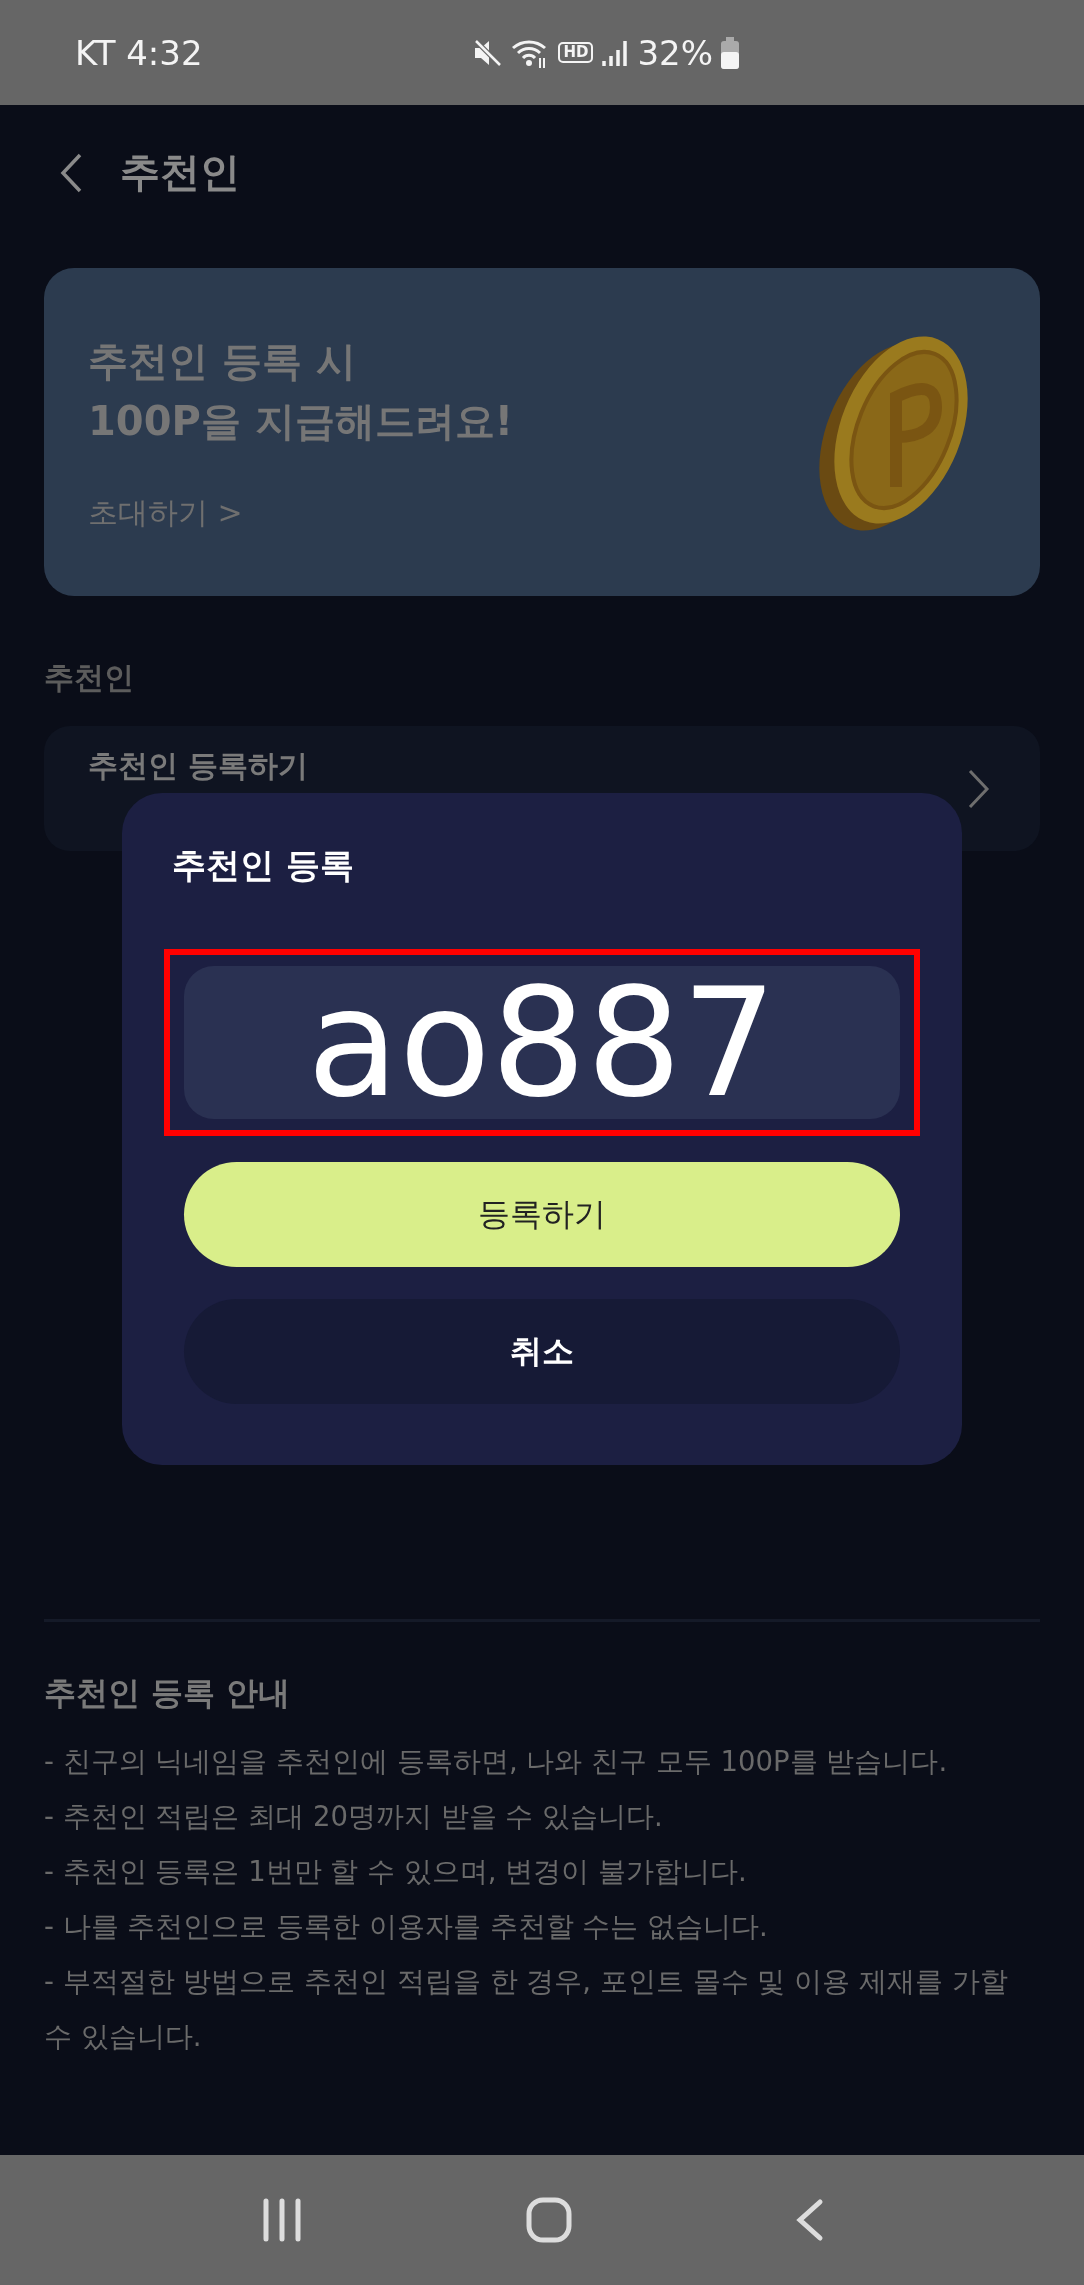 Image resolution: width=1084 pixels, height=2285 pixels. I want to click on input-field: ao887, so click(542, 1042).